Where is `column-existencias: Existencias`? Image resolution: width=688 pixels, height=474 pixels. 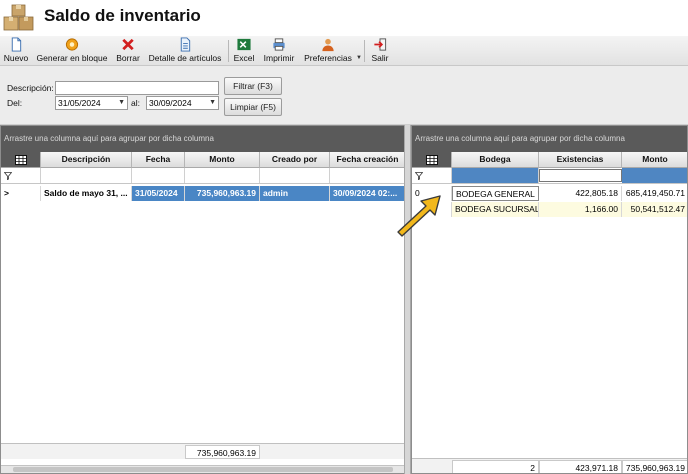 column-existencias: Existencias is located at coordinates (580, 160).